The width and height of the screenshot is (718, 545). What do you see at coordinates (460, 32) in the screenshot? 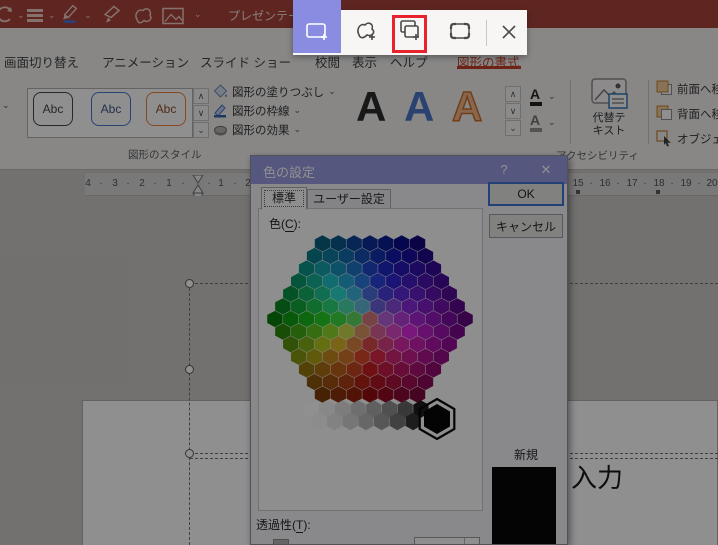
I see `fullscreen-snip-button` at bounding box center [460, 32].